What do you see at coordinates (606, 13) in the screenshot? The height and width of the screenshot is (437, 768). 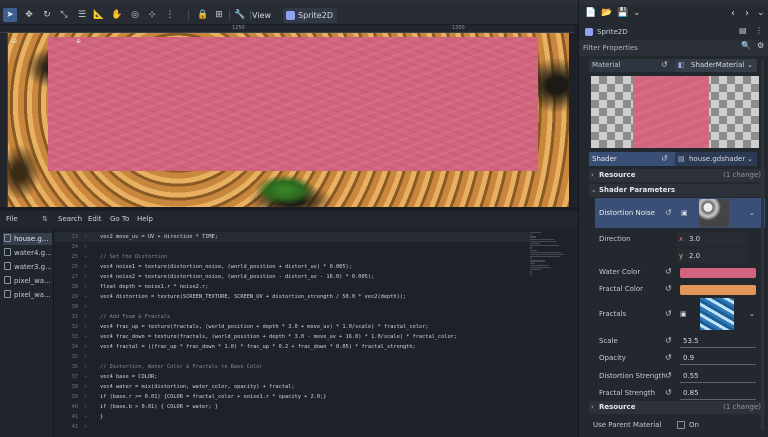 I see `open-folder-icon: 📂` at bounding box center [606, 13].